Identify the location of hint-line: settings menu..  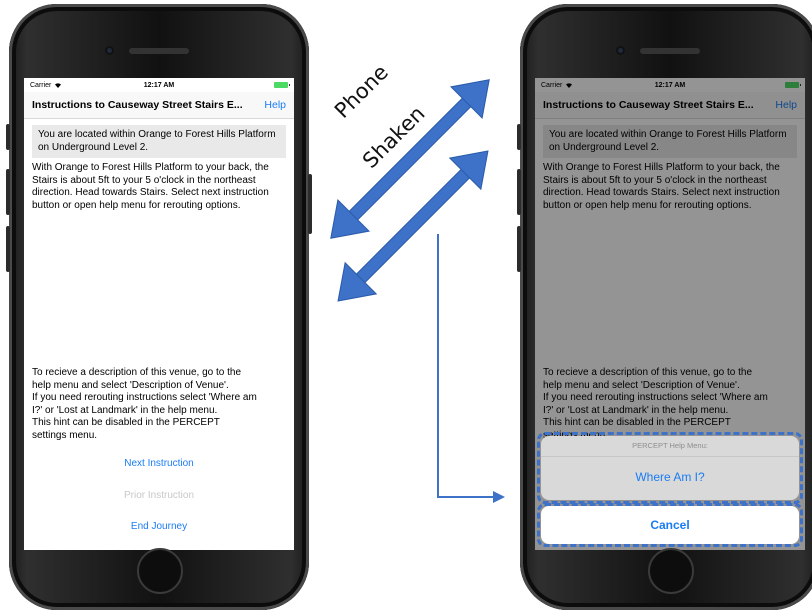
(65, 435).